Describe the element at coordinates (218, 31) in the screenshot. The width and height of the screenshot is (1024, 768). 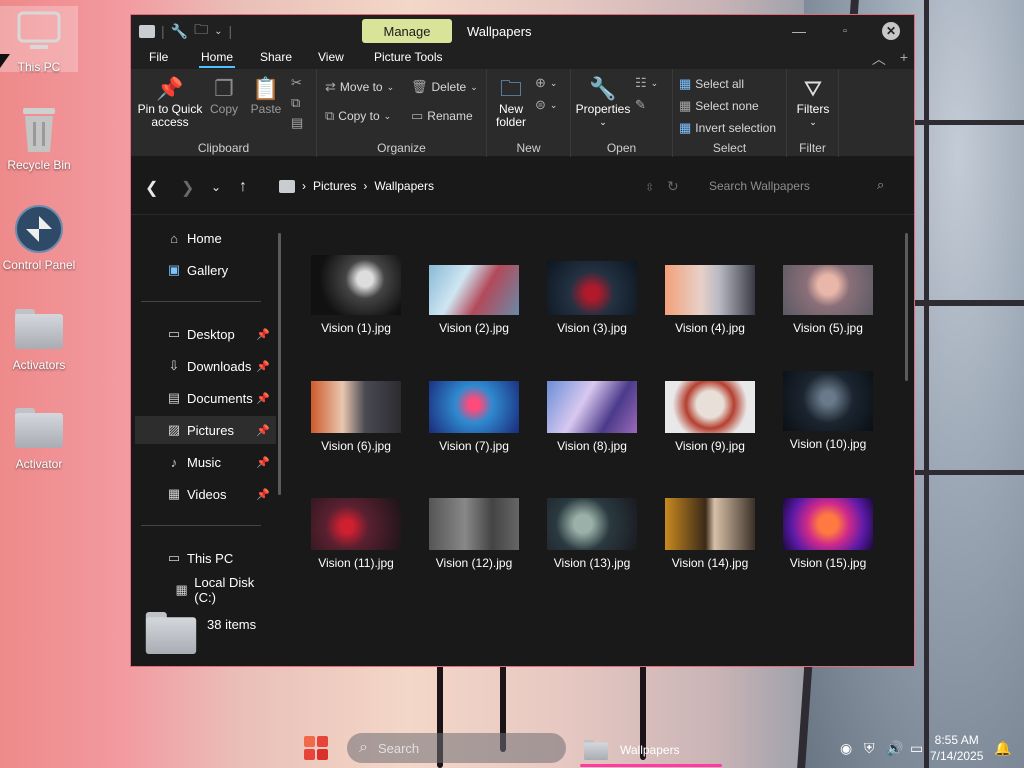
I see `chevron-down-icon: ⌄` at that location.